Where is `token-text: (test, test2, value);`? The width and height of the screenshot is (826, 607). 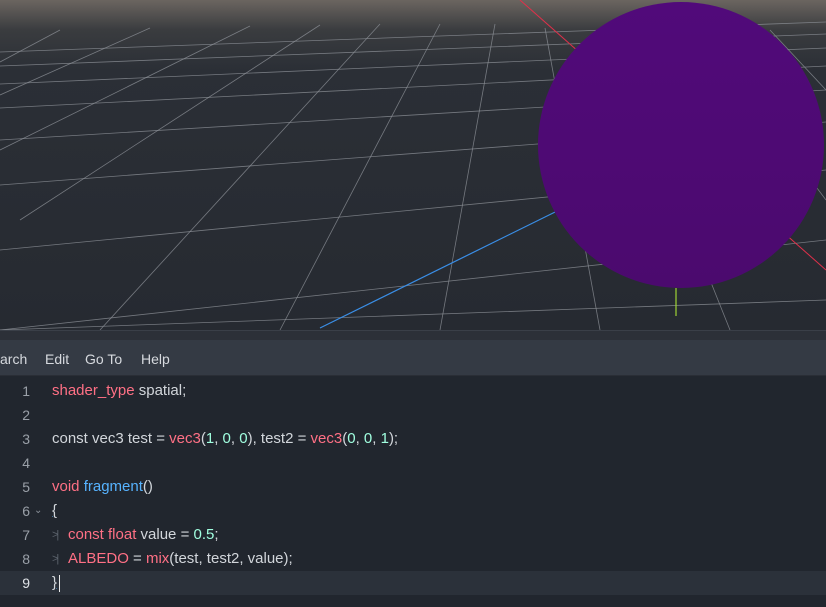
token-text: (test, test2, value); is located at coordinates (231, 558).